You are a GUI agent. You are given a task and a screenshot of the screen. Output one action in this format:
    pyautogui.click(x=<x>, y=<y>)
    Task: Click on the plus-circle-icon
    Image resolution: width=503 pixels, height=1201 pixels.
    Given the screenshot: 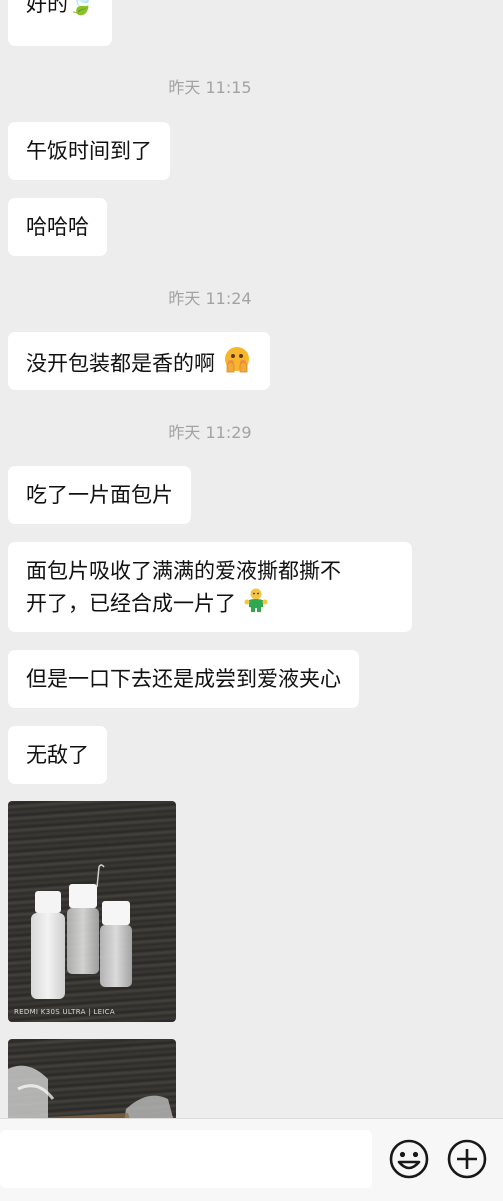 What is the action you would take?
    pyautogui.click(x=467, y=1159)
    